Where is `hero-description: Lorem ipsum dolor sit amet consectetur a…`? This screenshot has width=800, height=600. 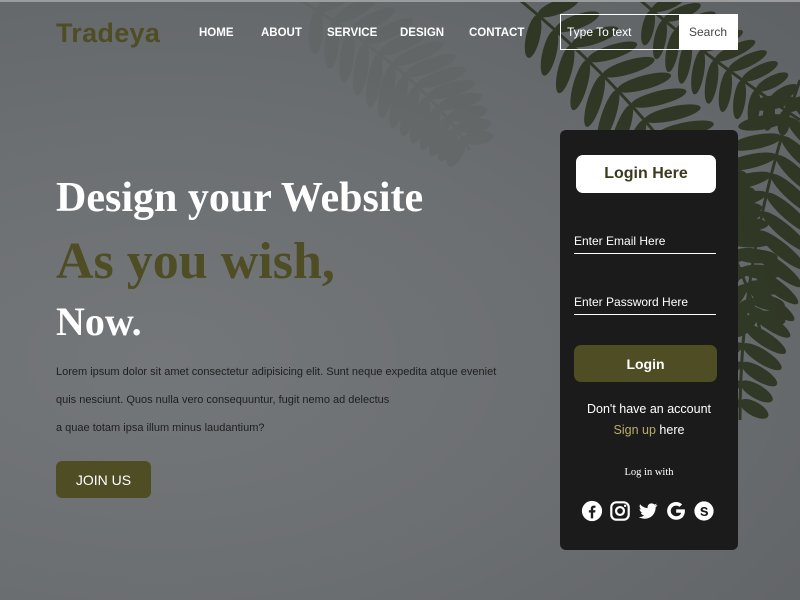
hero-description: Lorem ipsum dolor sit amet consectetur a… is located at coordinates (276, 400).